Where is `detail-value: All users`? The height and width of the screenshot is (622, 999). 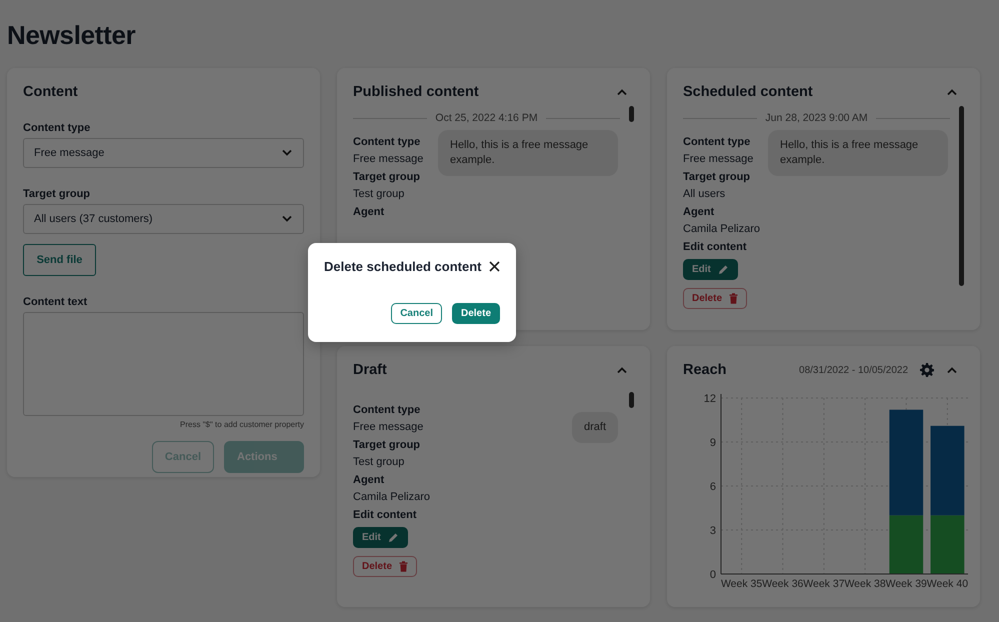
detail-value: All users is located at coordinates (704, 194).